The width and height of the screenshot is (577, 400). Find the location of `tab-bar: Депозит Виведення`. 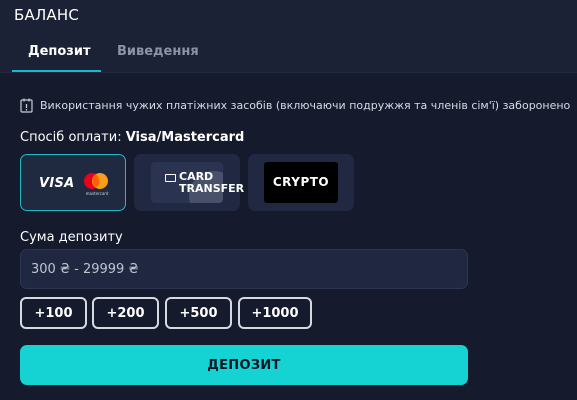

tab-bar: Депозит Виведення is located at coordinates (288, 55).